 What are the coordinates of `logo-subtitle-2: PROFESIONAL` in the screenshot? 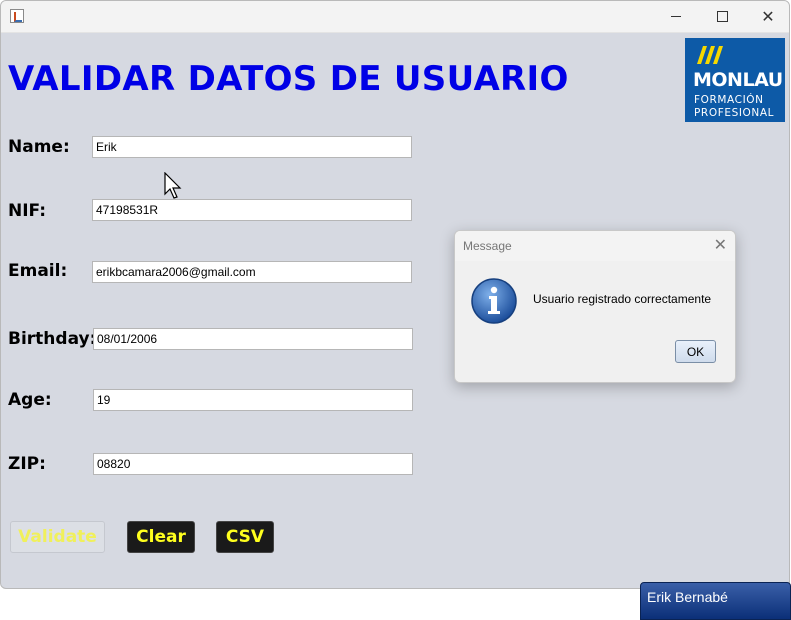 It's located at (734, 113).